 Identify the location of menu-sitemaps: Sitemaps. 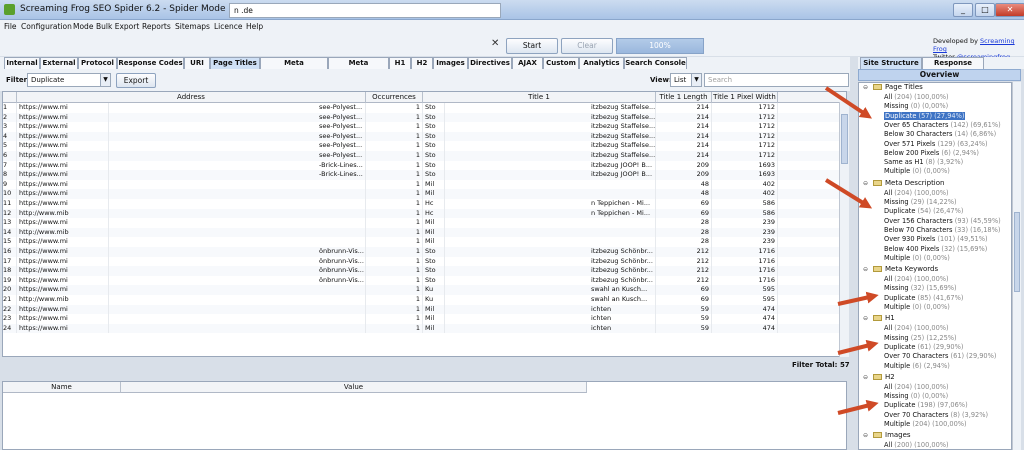
(192, 26).